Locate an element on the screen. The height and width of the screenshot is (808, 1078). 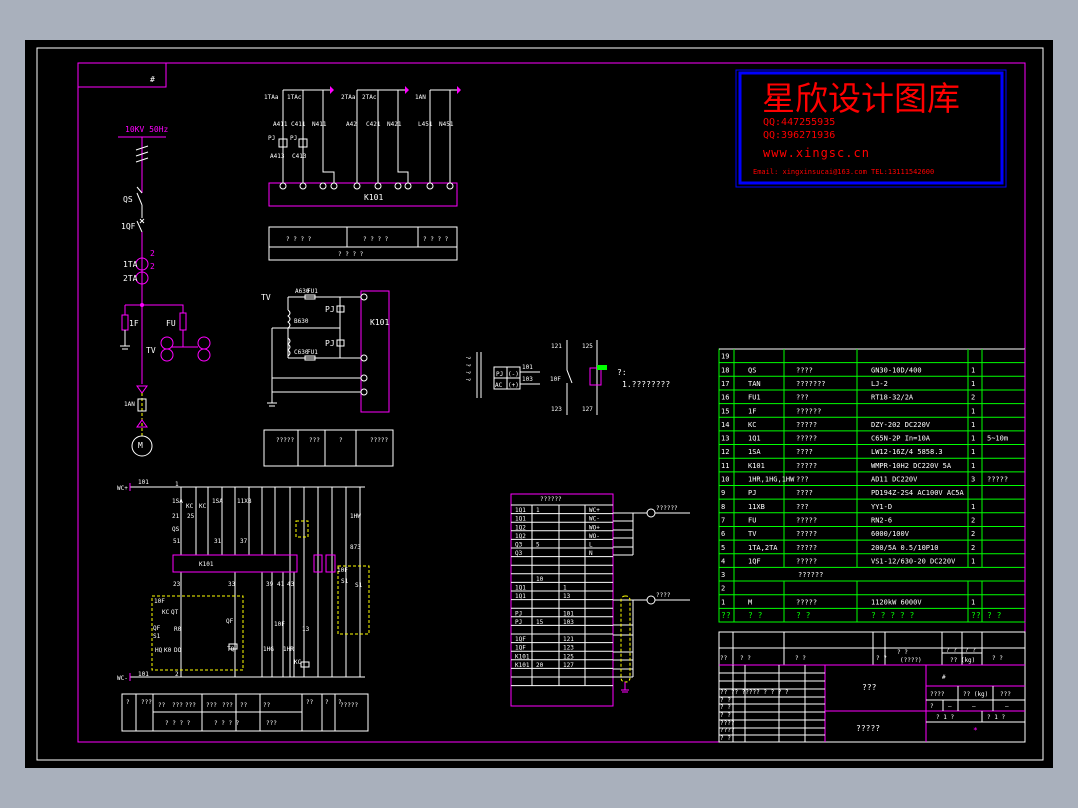
wire-label: 123 is located at coordinates (556, 409).